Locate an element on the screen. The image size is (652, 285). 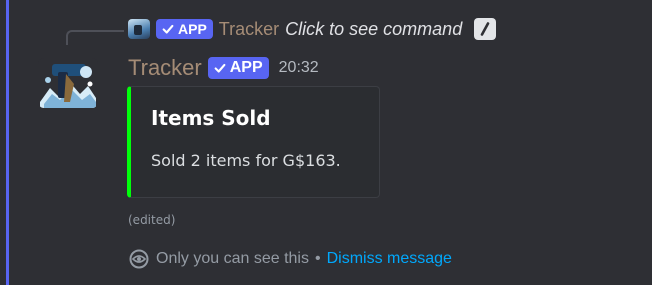
avatar is located at coordinates (68, 83).